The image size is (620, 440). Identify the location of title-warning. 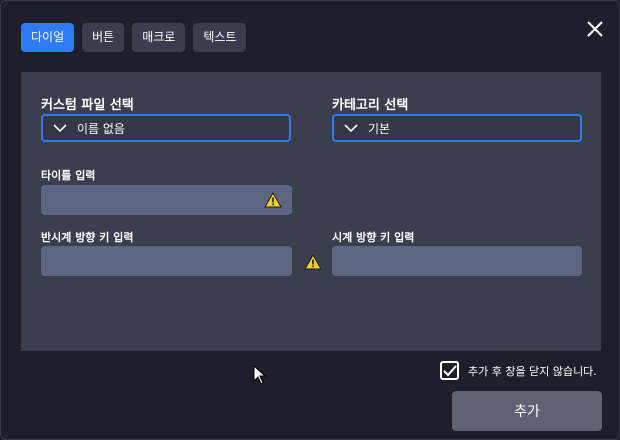
(273, 199).